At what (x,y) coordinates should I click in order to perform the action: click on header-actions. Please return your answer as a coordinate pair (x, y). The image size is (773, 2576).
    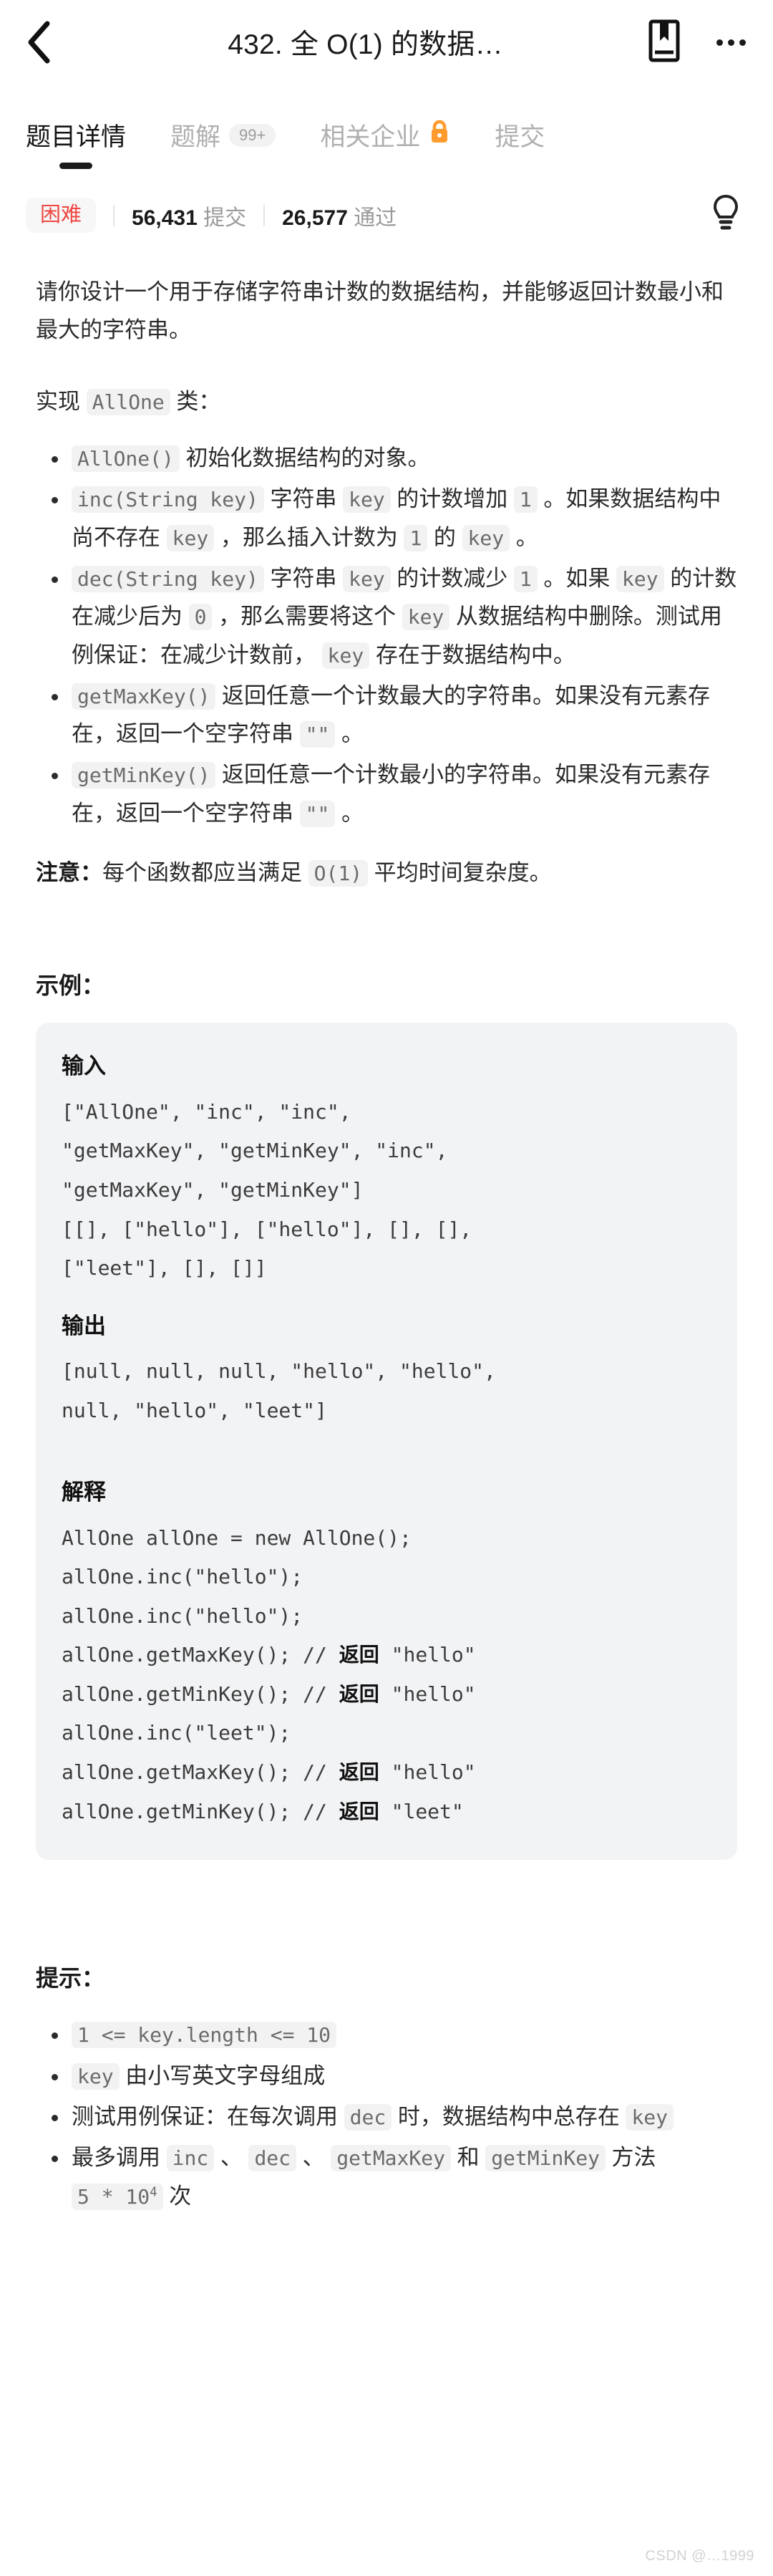
    Looking at the image, I should click on (692, 42).